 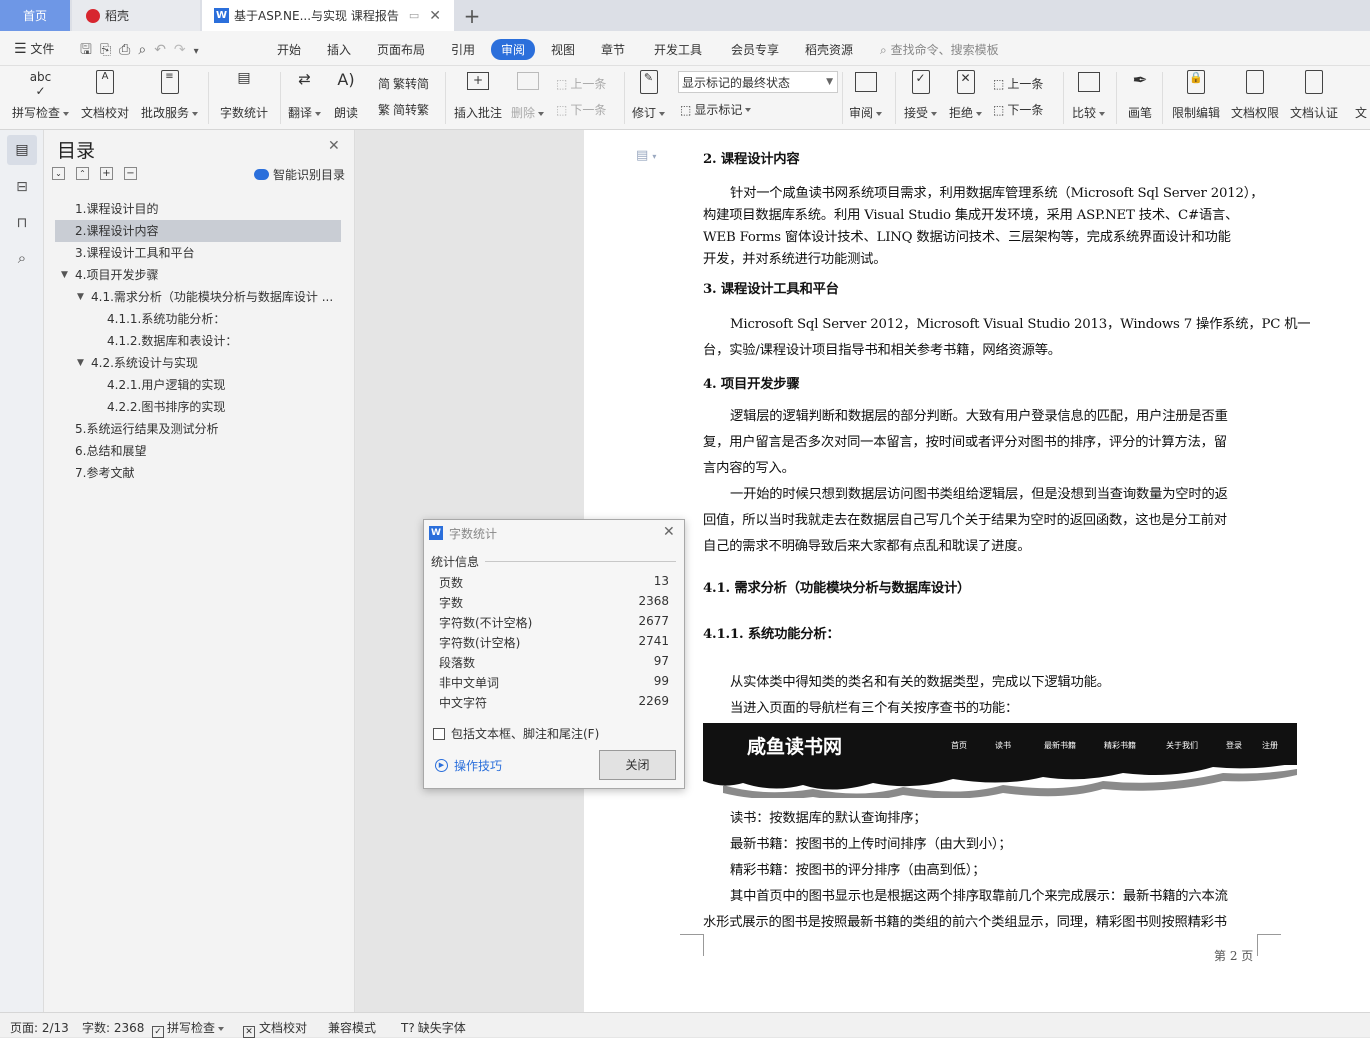 I want to click on tips-link: ▶ 操作技巧, so click(x=468, y=765).